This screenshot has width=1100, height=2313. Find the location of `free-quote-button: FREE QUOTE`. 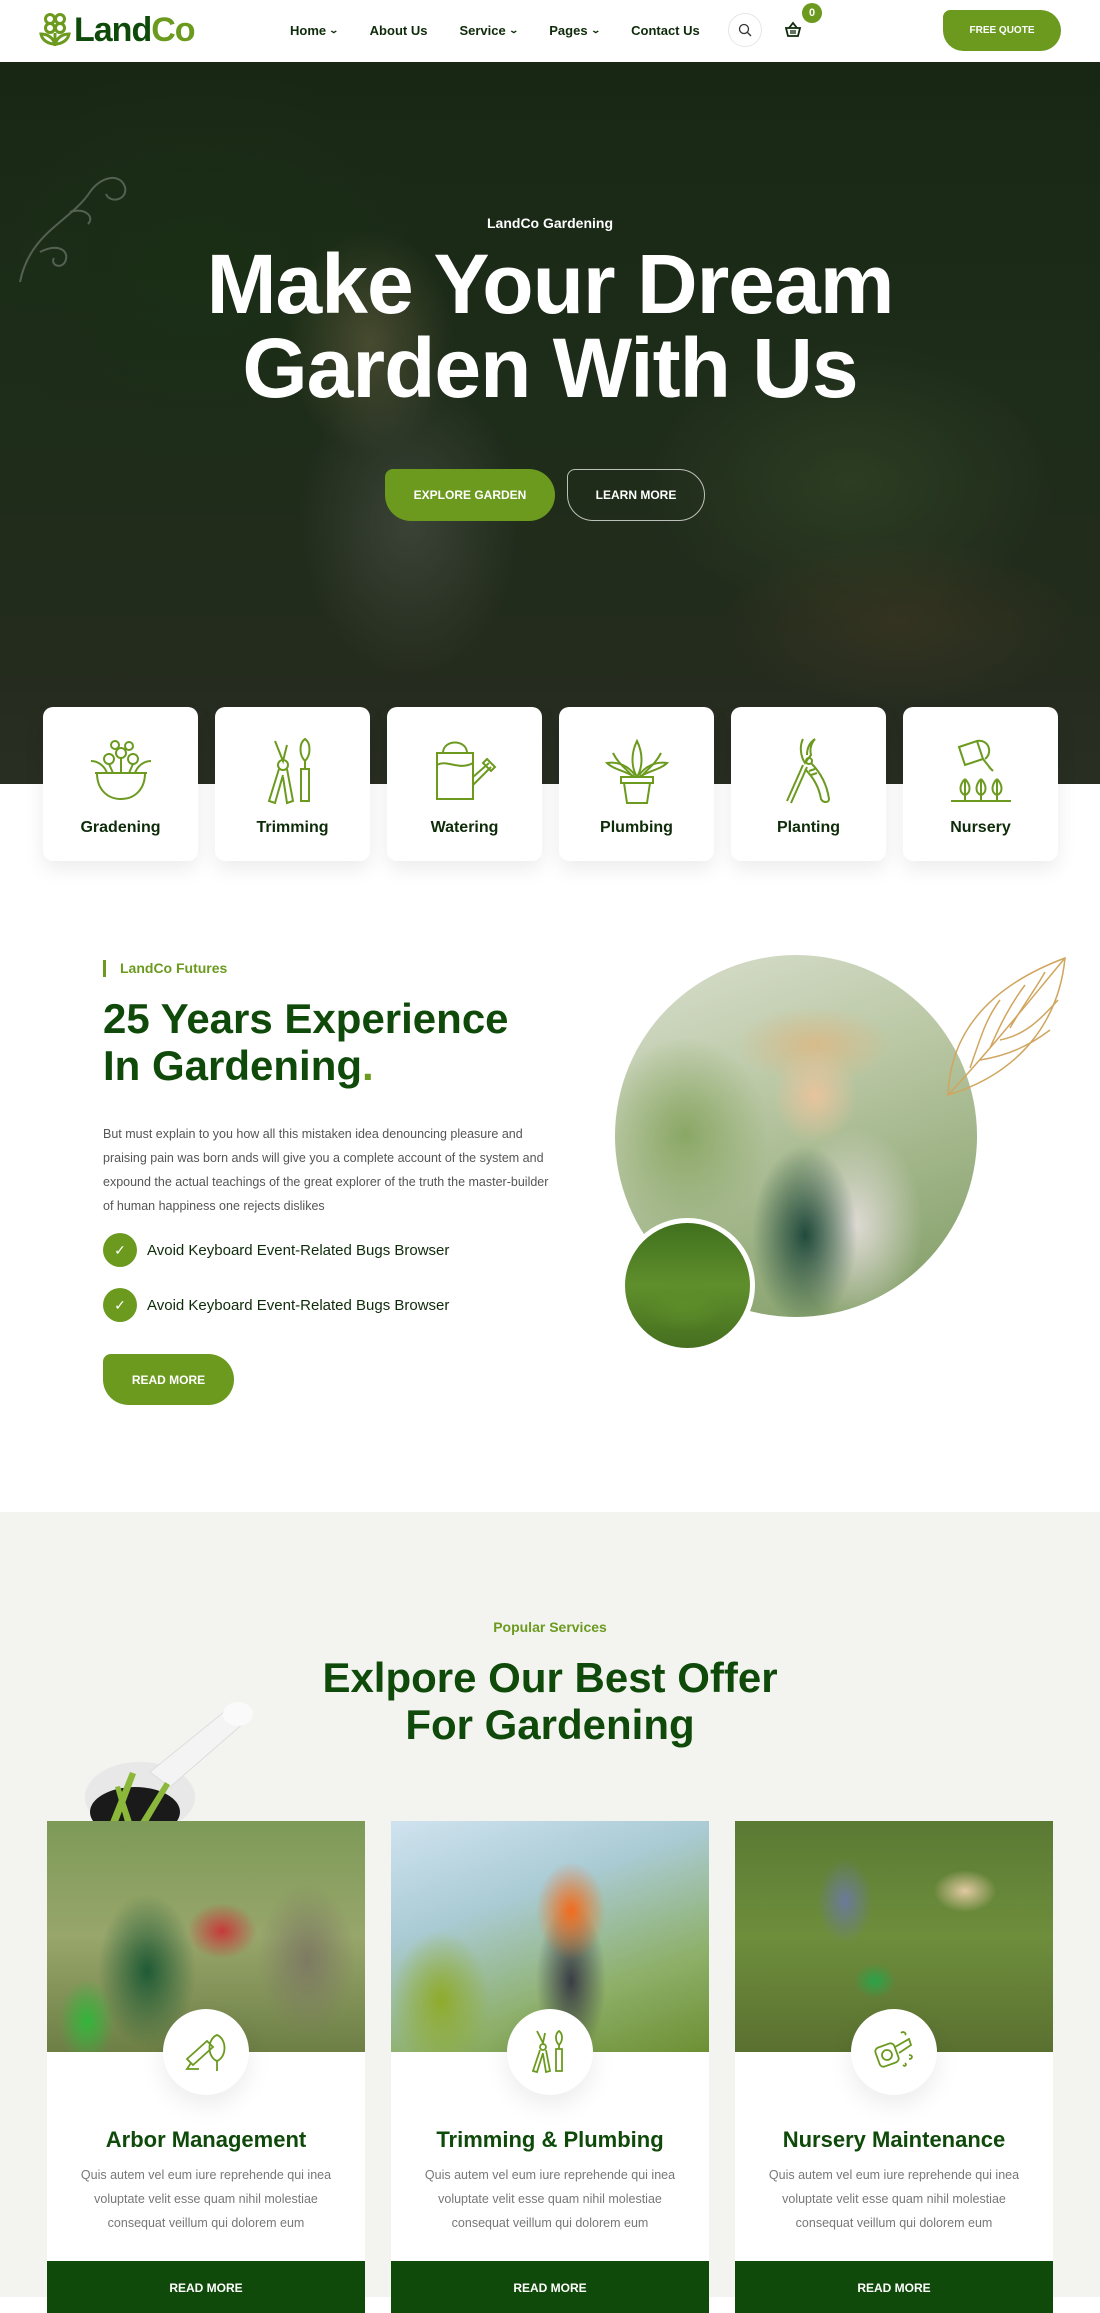

free-quote-button: FREE QUOTE is located at coordinates (1002, 30).